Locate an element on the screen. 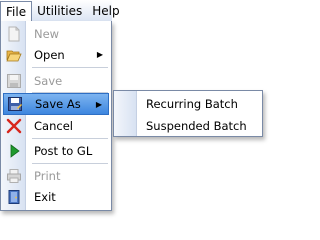 This screenshot has width=320, height=240. menu-help: Help is located at coordinates (105, 10).